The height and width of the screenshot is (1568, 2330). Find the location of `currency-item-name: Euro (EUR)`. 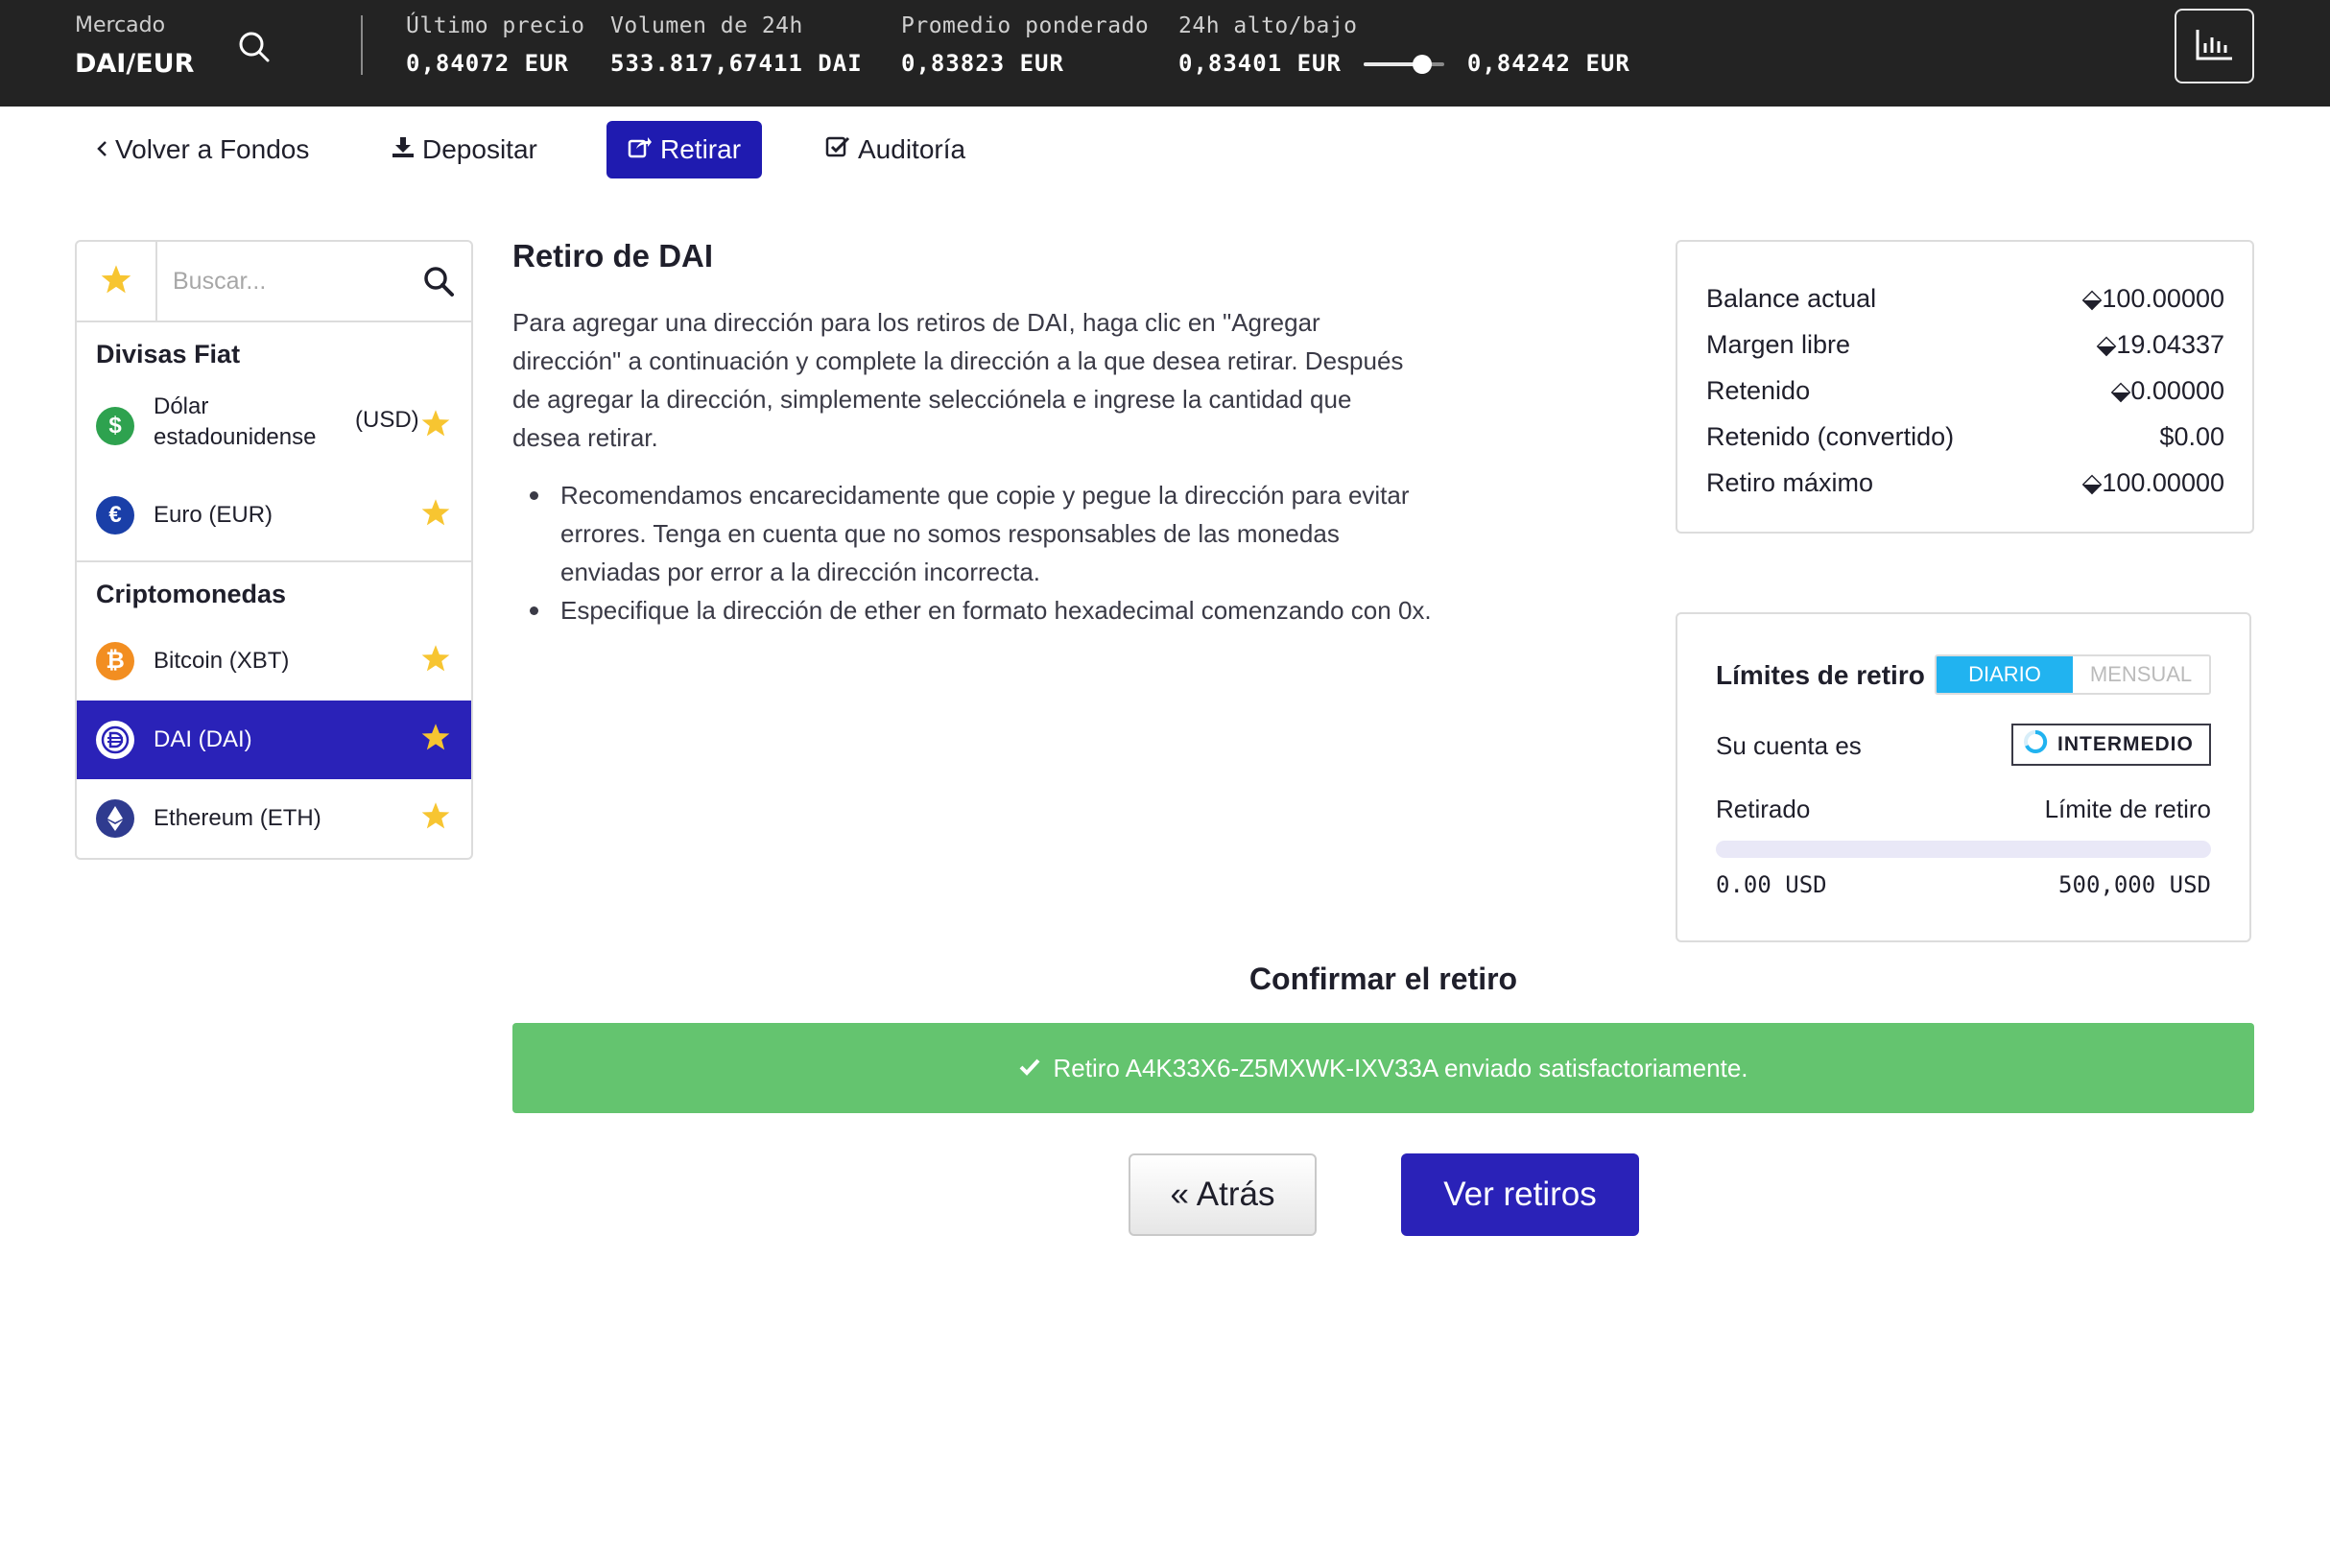

currency-item-name: Euro (EUR) is located at coordinates (213, 515).